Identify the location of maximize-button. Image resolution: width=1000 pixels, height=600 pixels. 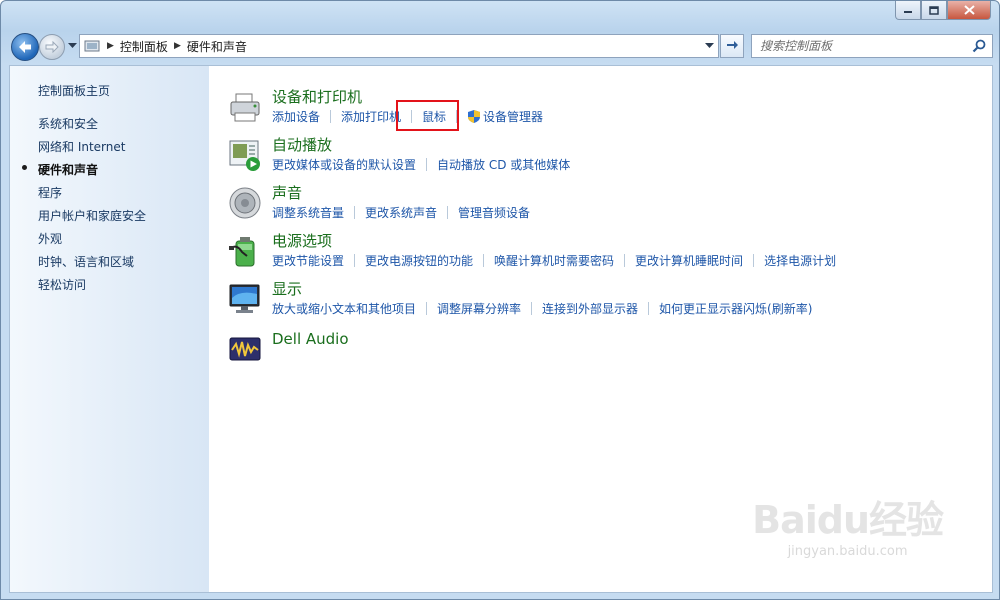
(934, 10).